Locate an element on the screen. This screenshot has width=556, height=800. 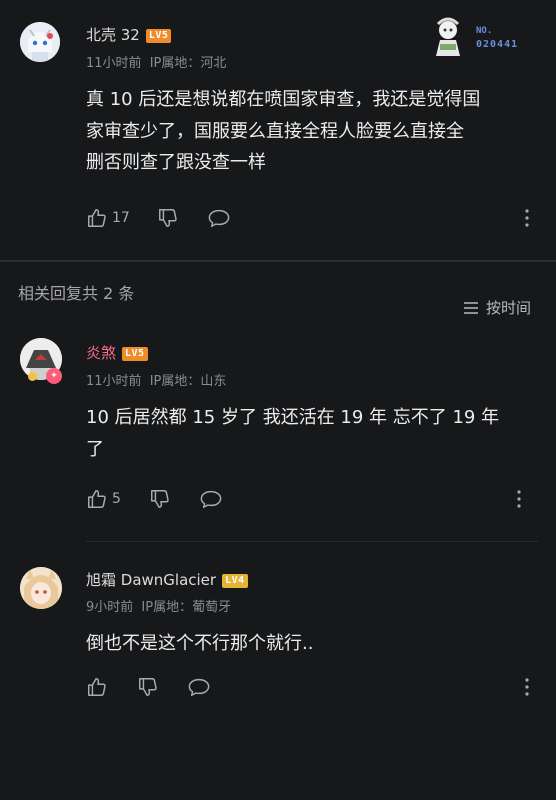
comment-line: 删否则查了跟没查一样 is located at coordinates (176, 162).